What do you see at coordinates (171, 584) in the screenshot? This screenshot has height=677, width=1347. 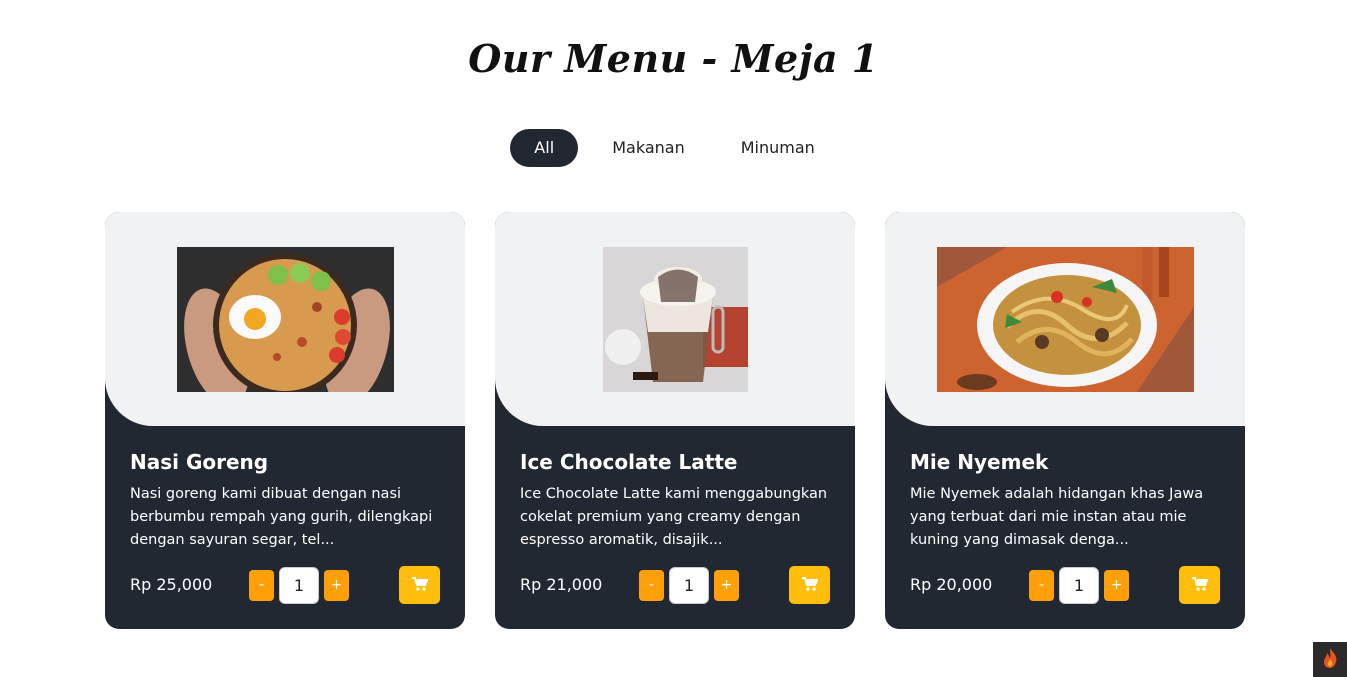 I see `price-label: Rp 25,000` at bounding box center [171, 584].